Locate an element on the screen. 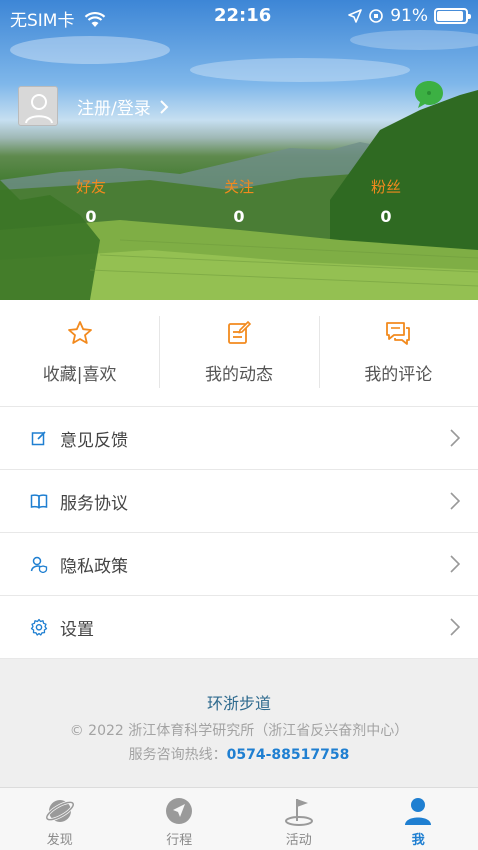  quick-actions: 收藏|喜欢 我的动态 我的评论 is located at coordinates (239, 353).